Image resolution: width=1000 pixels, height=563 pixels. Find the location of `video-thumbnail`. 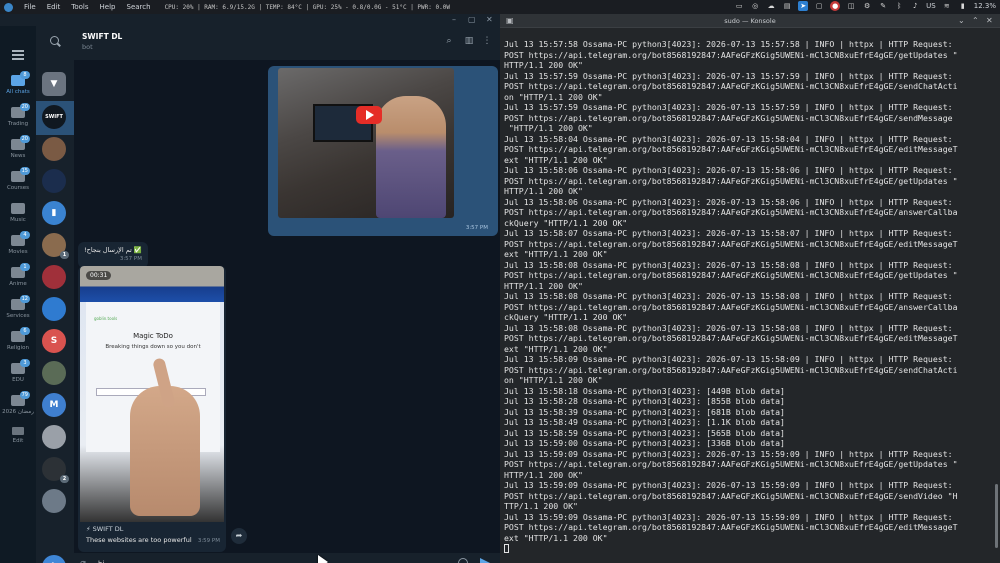

video-thumbnail is located at coordinates (366, 143).